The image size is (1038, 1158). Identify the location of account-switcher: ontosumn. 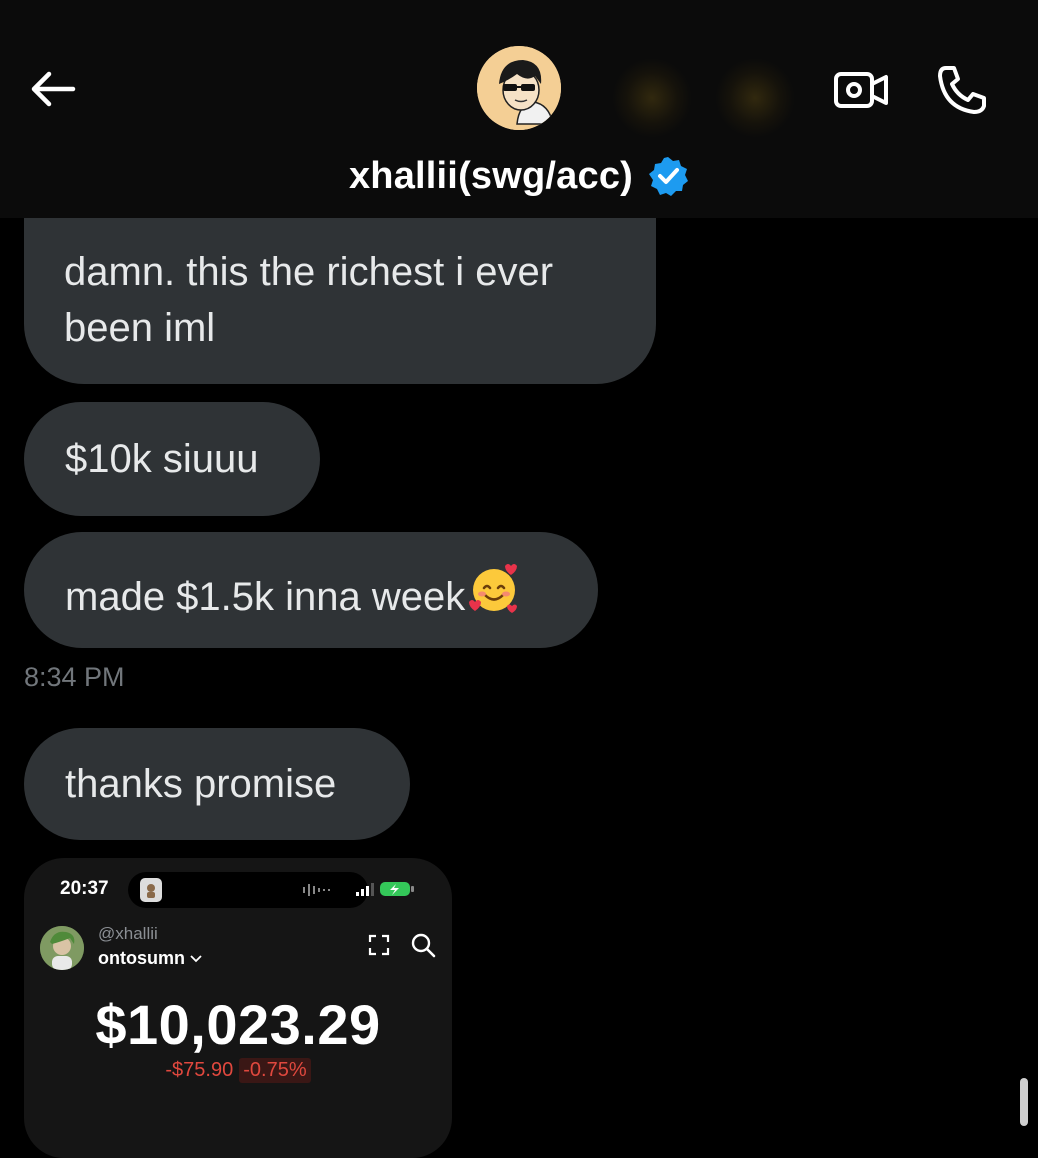
(150, 958).